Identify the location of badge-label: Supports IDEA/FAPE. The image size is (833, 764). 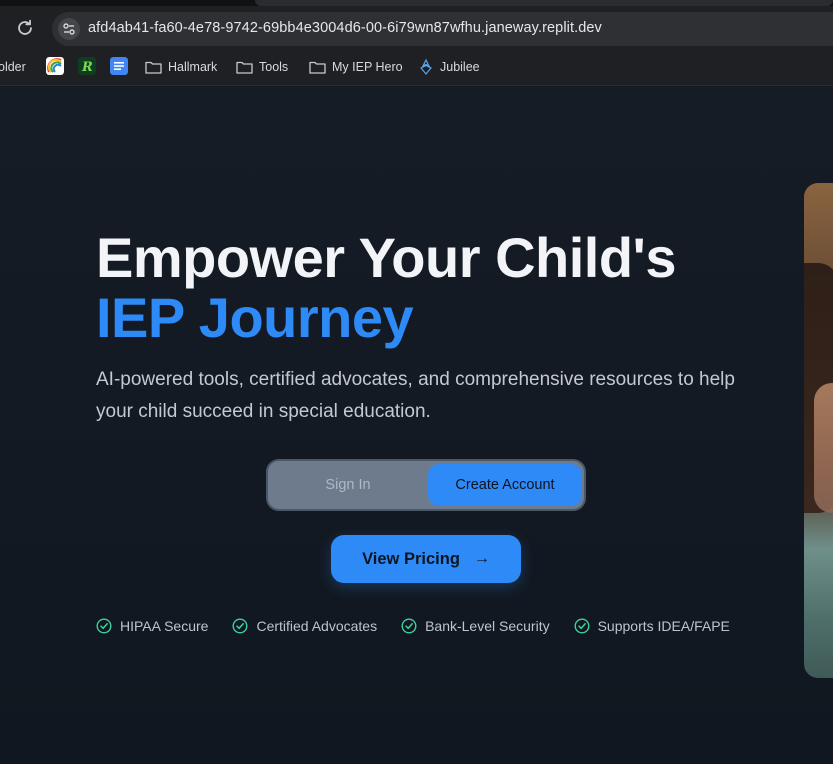
(663, 626).